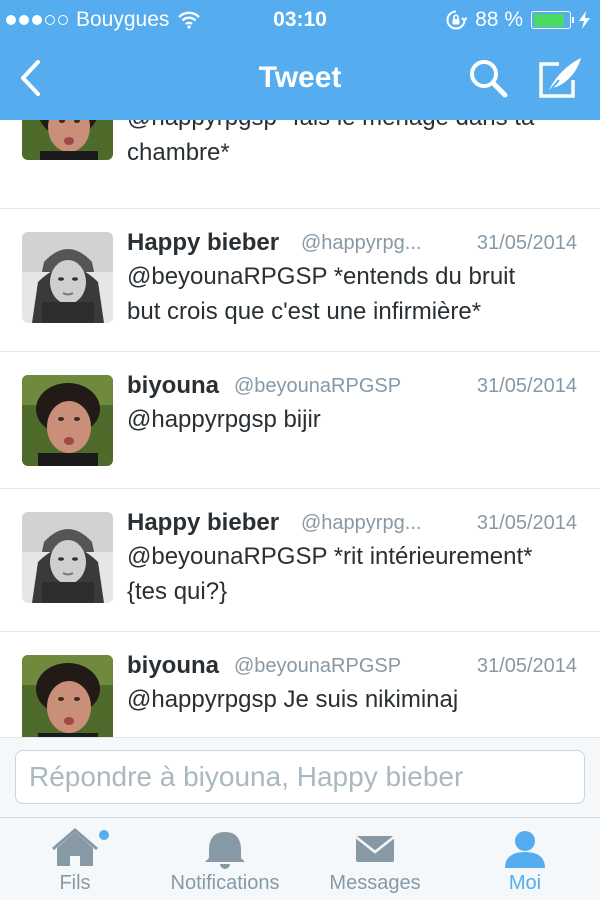 This screenshot has height=900, width=600. I want to click on tab-label: Notifications, so click(225, 883).